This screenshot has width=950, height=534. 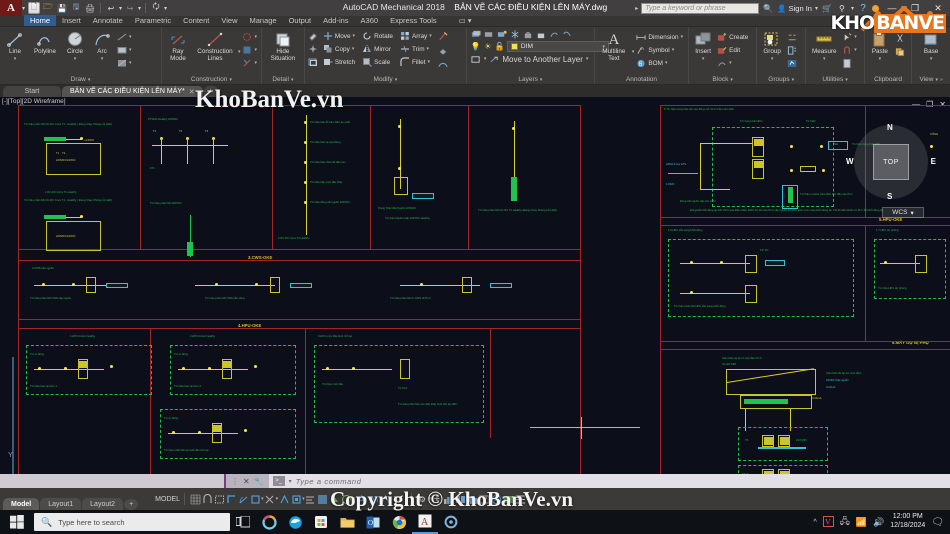 I want to click on viewcube-west-label: W, so click(x=850, y=161).